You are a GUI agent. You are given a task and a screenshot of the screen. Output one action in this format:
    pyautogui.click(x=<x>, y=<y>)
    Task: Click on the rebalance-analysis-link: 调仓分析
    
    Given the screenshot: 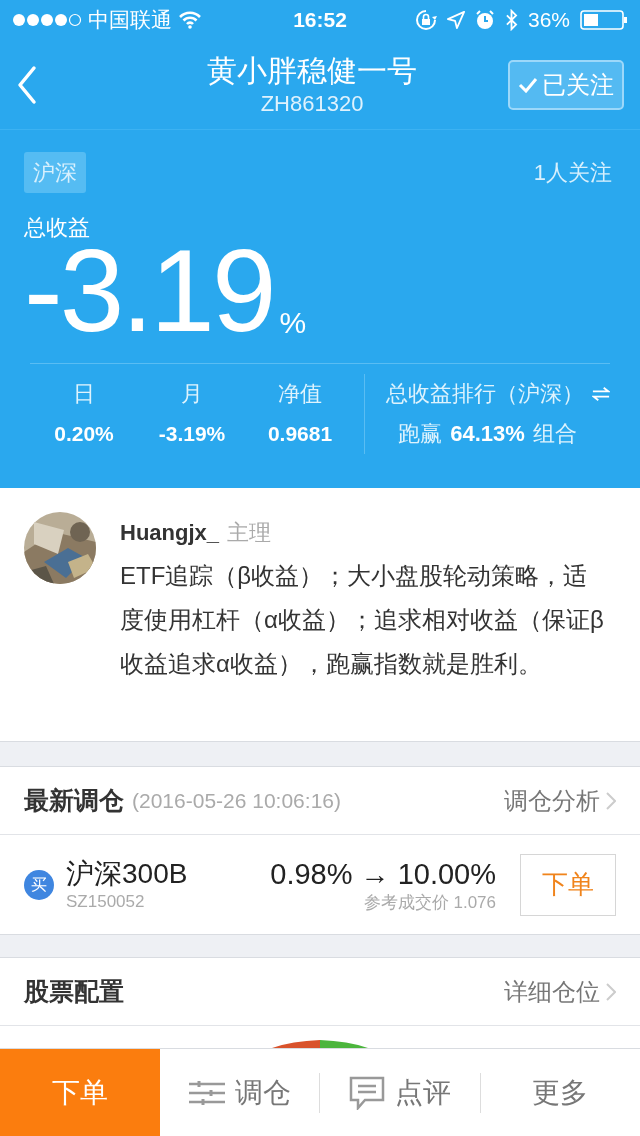 What is the action you would take?
    pyautogui.click(x=560, y=800)
    